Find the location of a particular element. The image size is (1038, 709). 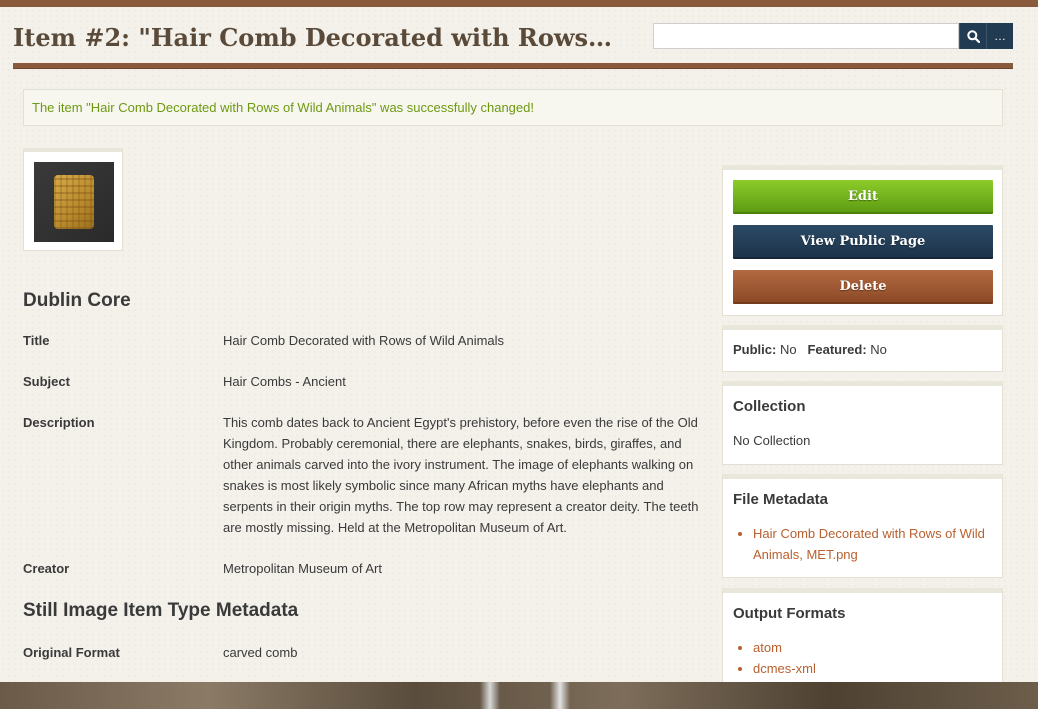

collection-panel: Collection No Collection is located at coordinates (862, 423).